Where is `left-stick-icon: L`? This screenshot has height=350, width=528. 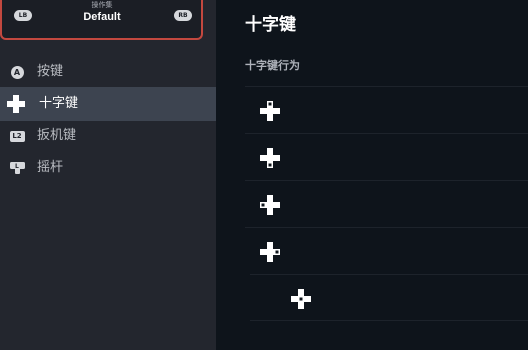 left-stick-icon: L is located at coordinates (17, 168).